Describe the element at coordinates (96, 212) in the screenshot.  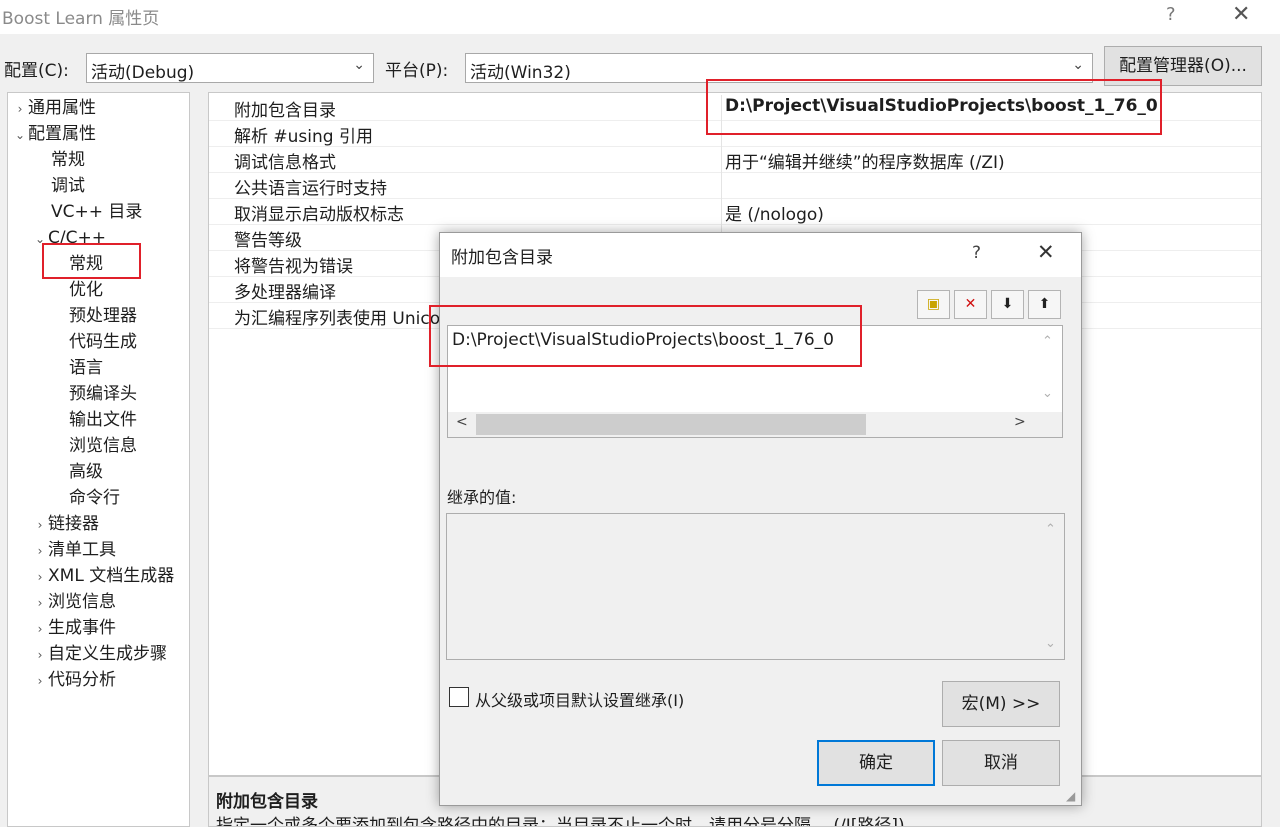
I see `tree-item-vc-directories: VC++ 目录` at that location.